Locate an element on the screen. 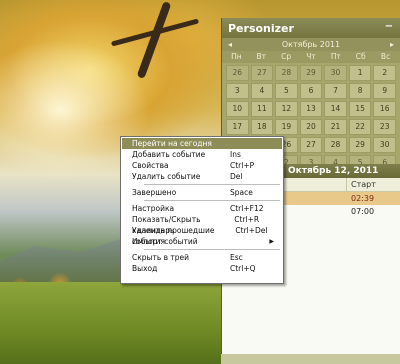 The height and width of the screenshot is (364, 400). calendar-day: 12 is located at coordinates (286, 109).